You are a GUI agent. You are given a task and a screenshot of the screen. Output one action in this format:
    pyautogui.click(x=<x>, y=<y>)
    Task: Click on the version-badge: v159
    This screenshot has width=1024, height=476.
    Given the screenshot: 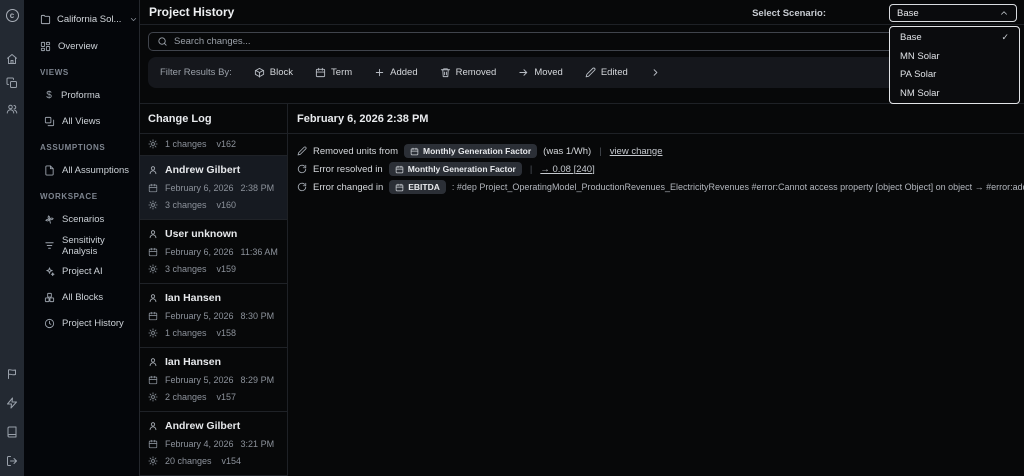 What is the action you would take?
    pyautogui.click(x=226, y=269)
    